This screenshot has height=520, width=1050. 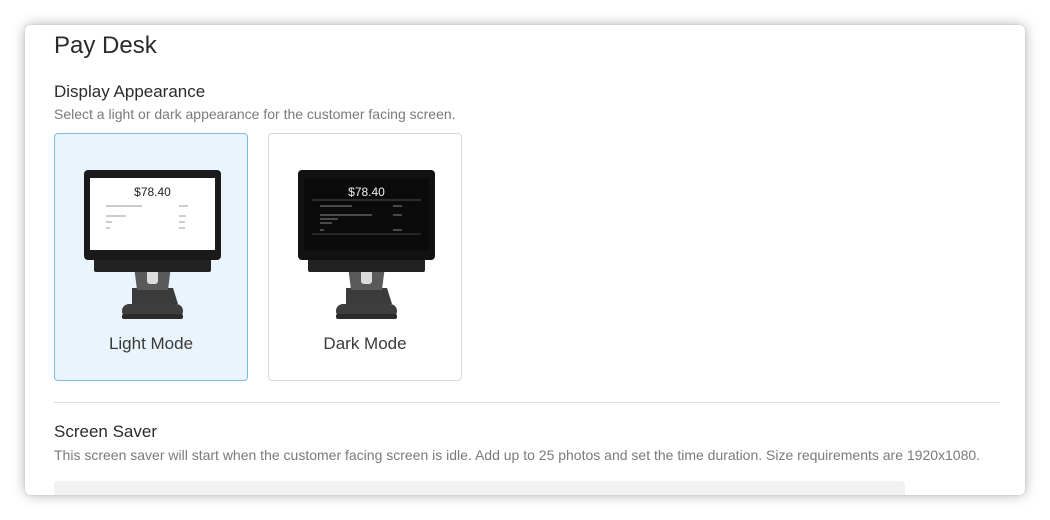 What do you see at coordinates (479, 488) in the screenshot?
I see `screen-saver-photo-dropzone` at bounding box center [479, 488].